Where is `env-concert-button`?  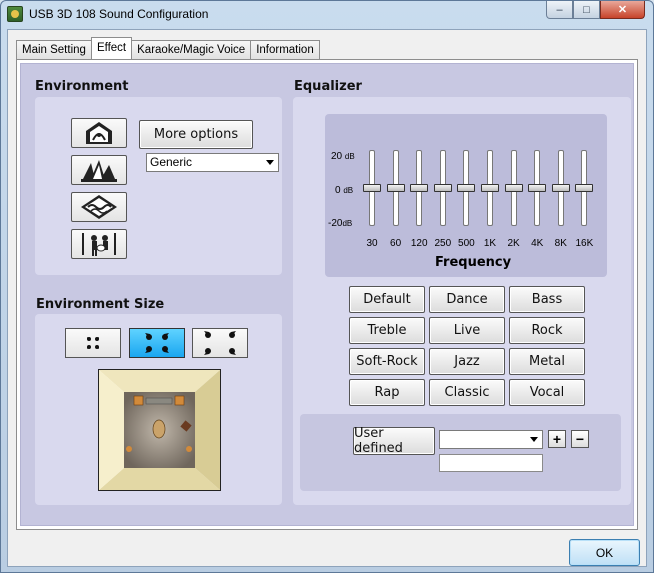 env-concert-button is located at coordinates (99, 244).